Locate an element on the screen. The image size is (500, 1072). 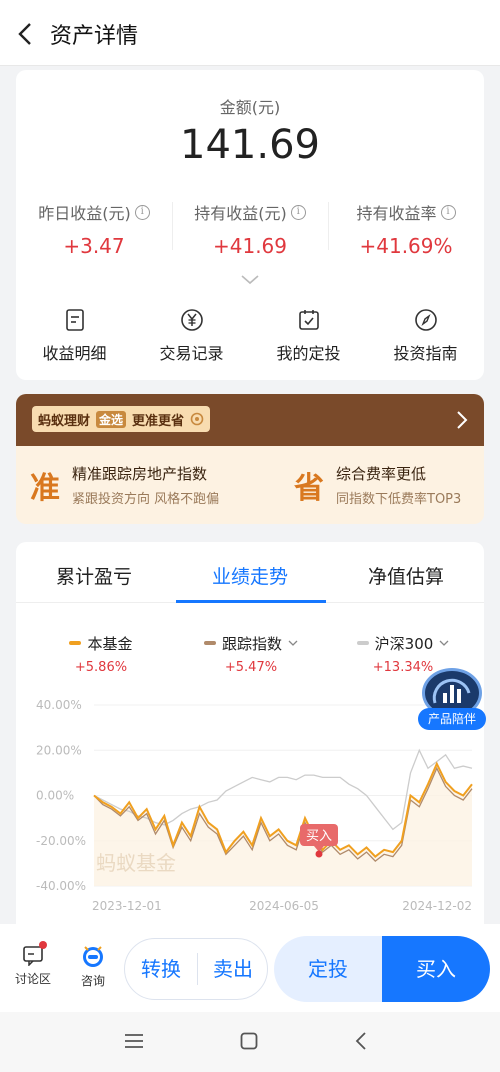
promo-gold-tag: 金选 is located at coordinates (111, 419).